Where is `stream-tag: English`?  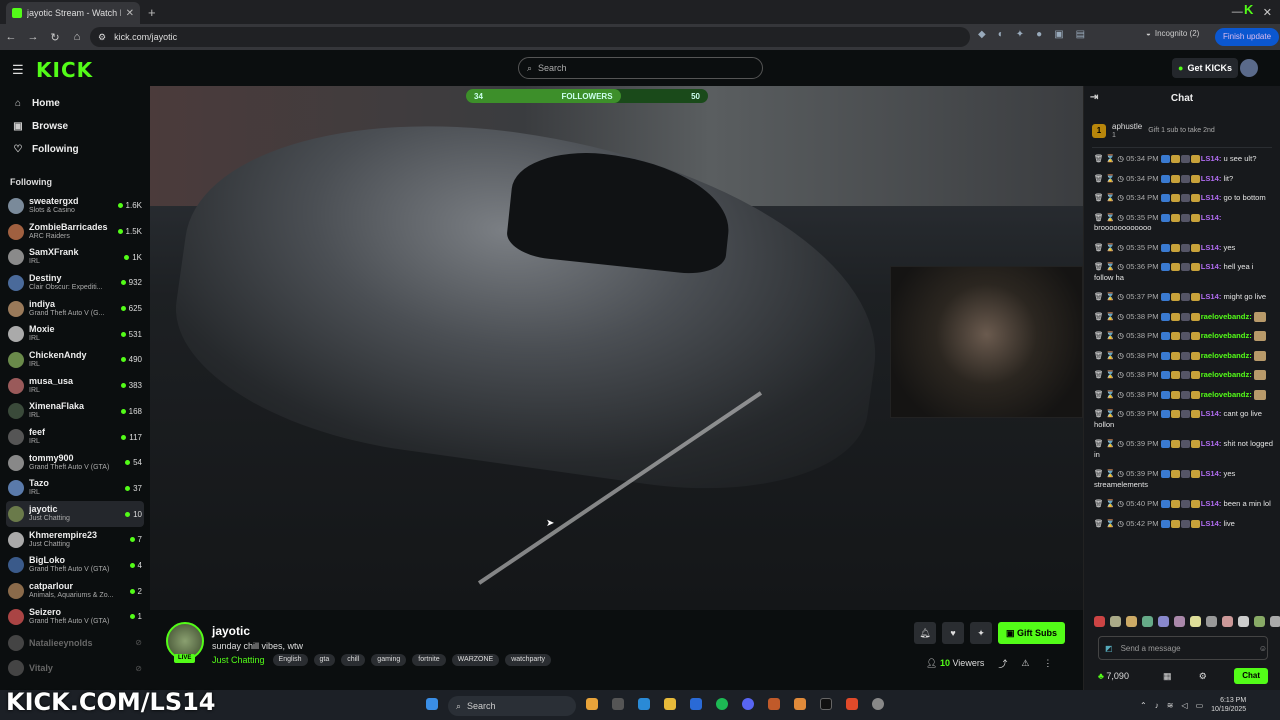 stream-tag: English is located at coordinates (290, 660).